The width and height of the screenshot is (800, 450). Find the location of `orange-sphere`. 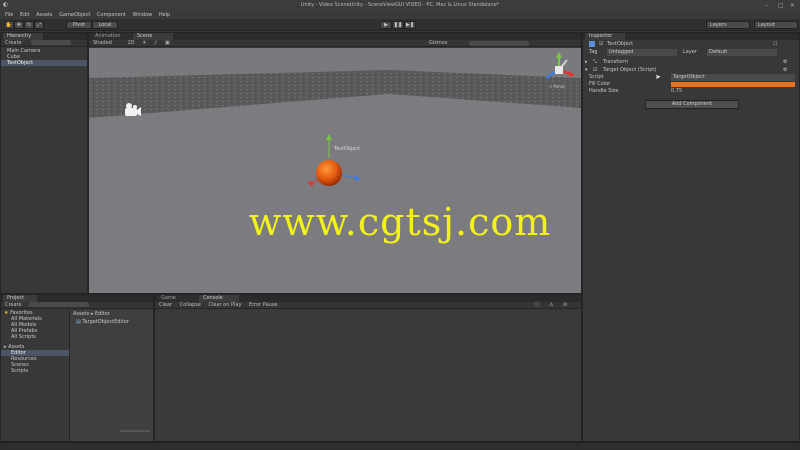

orange-sphere is located at coordinates (329, 173).